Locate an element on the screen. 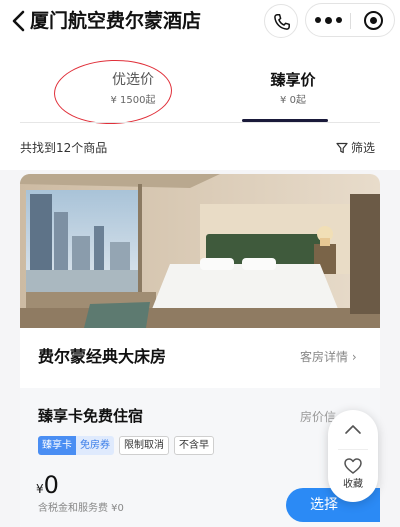 This screenshot has height=527, width=400. filter-label: 筛选 is located at coordinates (363, 148).